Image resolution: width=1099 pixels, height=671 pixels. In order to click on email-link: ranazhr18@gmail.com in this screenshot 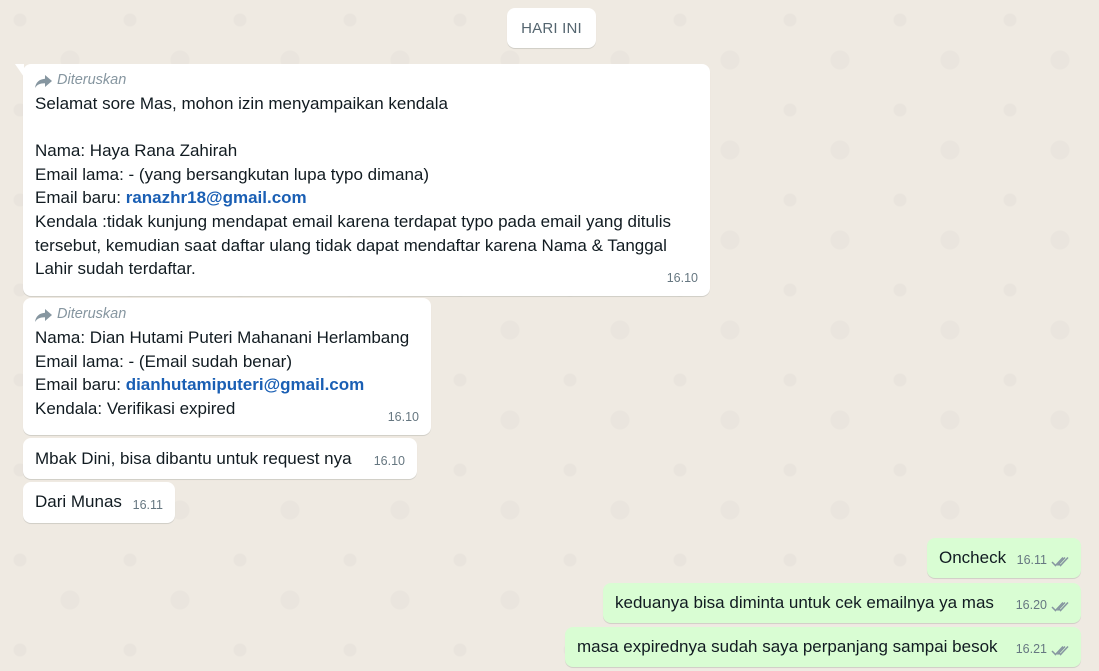, I will do `click(216, 197)`.